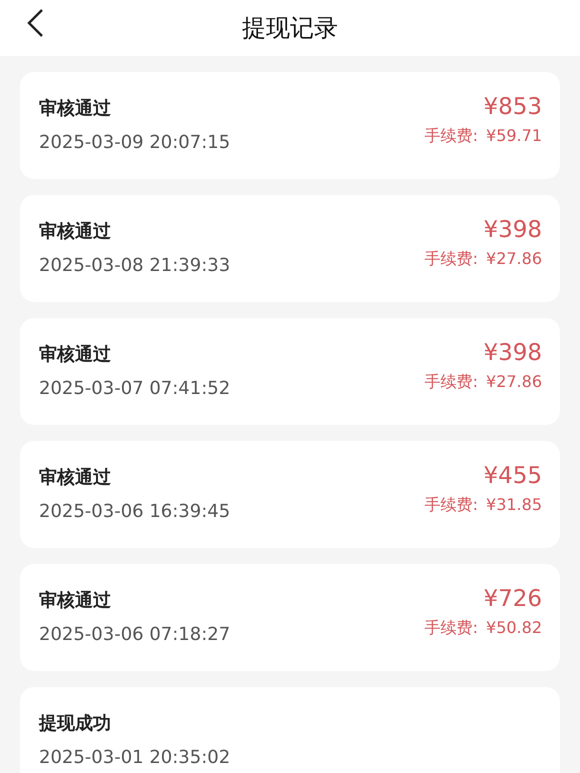  Describe the element at coordinates (134, 265) in the screenshot. I see `record-time: 2025-03-08 21:39:33` at that location.